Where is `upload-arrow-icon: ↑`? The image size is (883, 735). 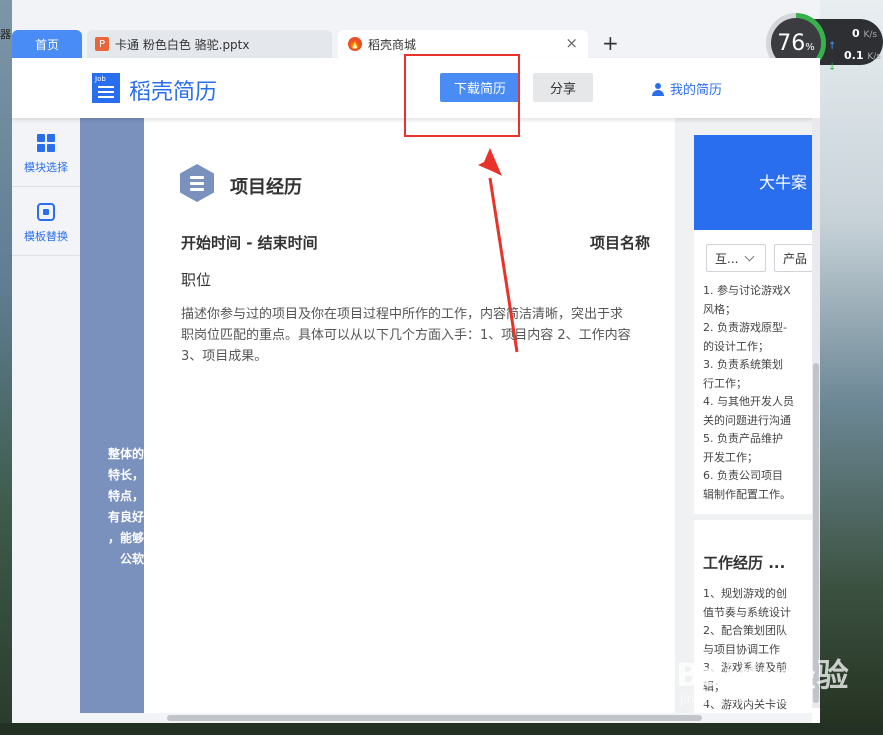 upload-arrow-icon: ↑ is located at coordinates (832, 46).